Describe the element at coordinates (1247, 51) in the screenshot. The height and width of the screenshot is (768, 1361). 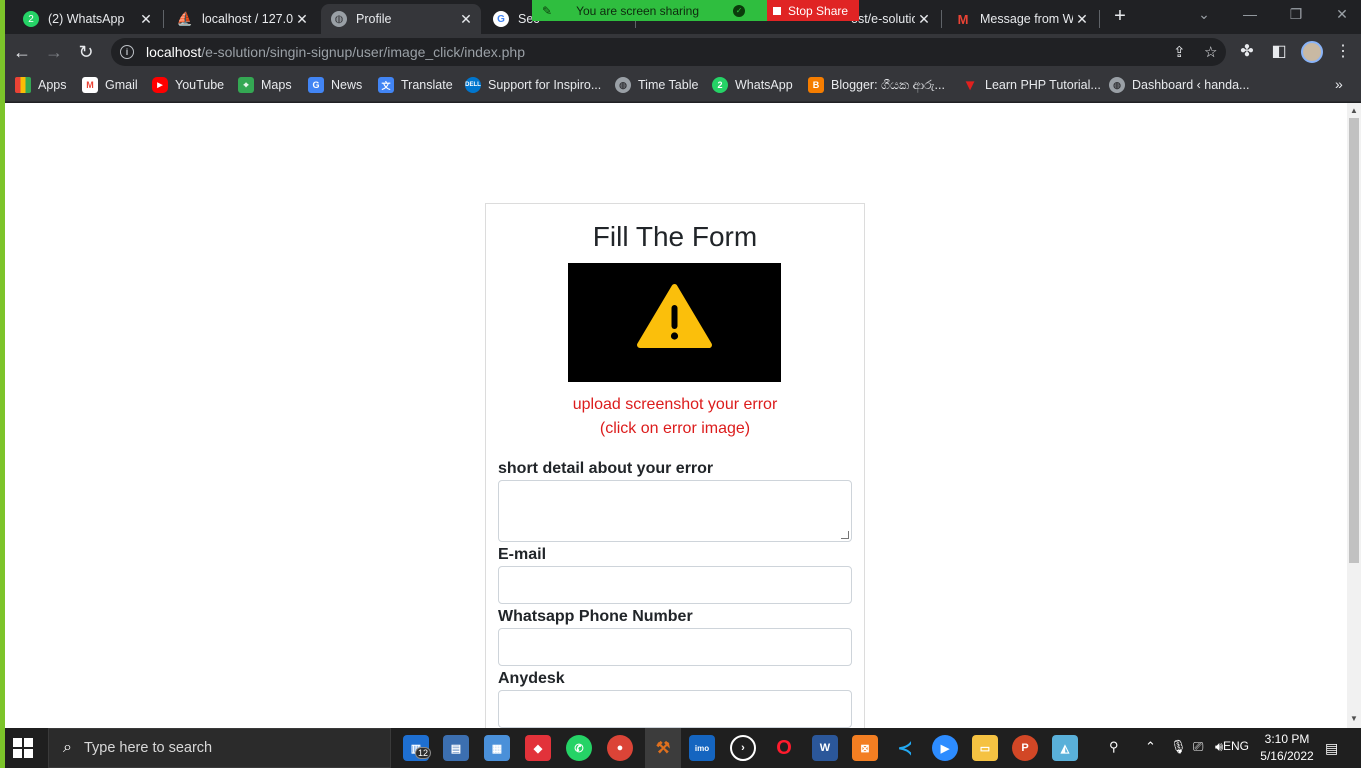
I see `extensions-icon: ✤` at that location.